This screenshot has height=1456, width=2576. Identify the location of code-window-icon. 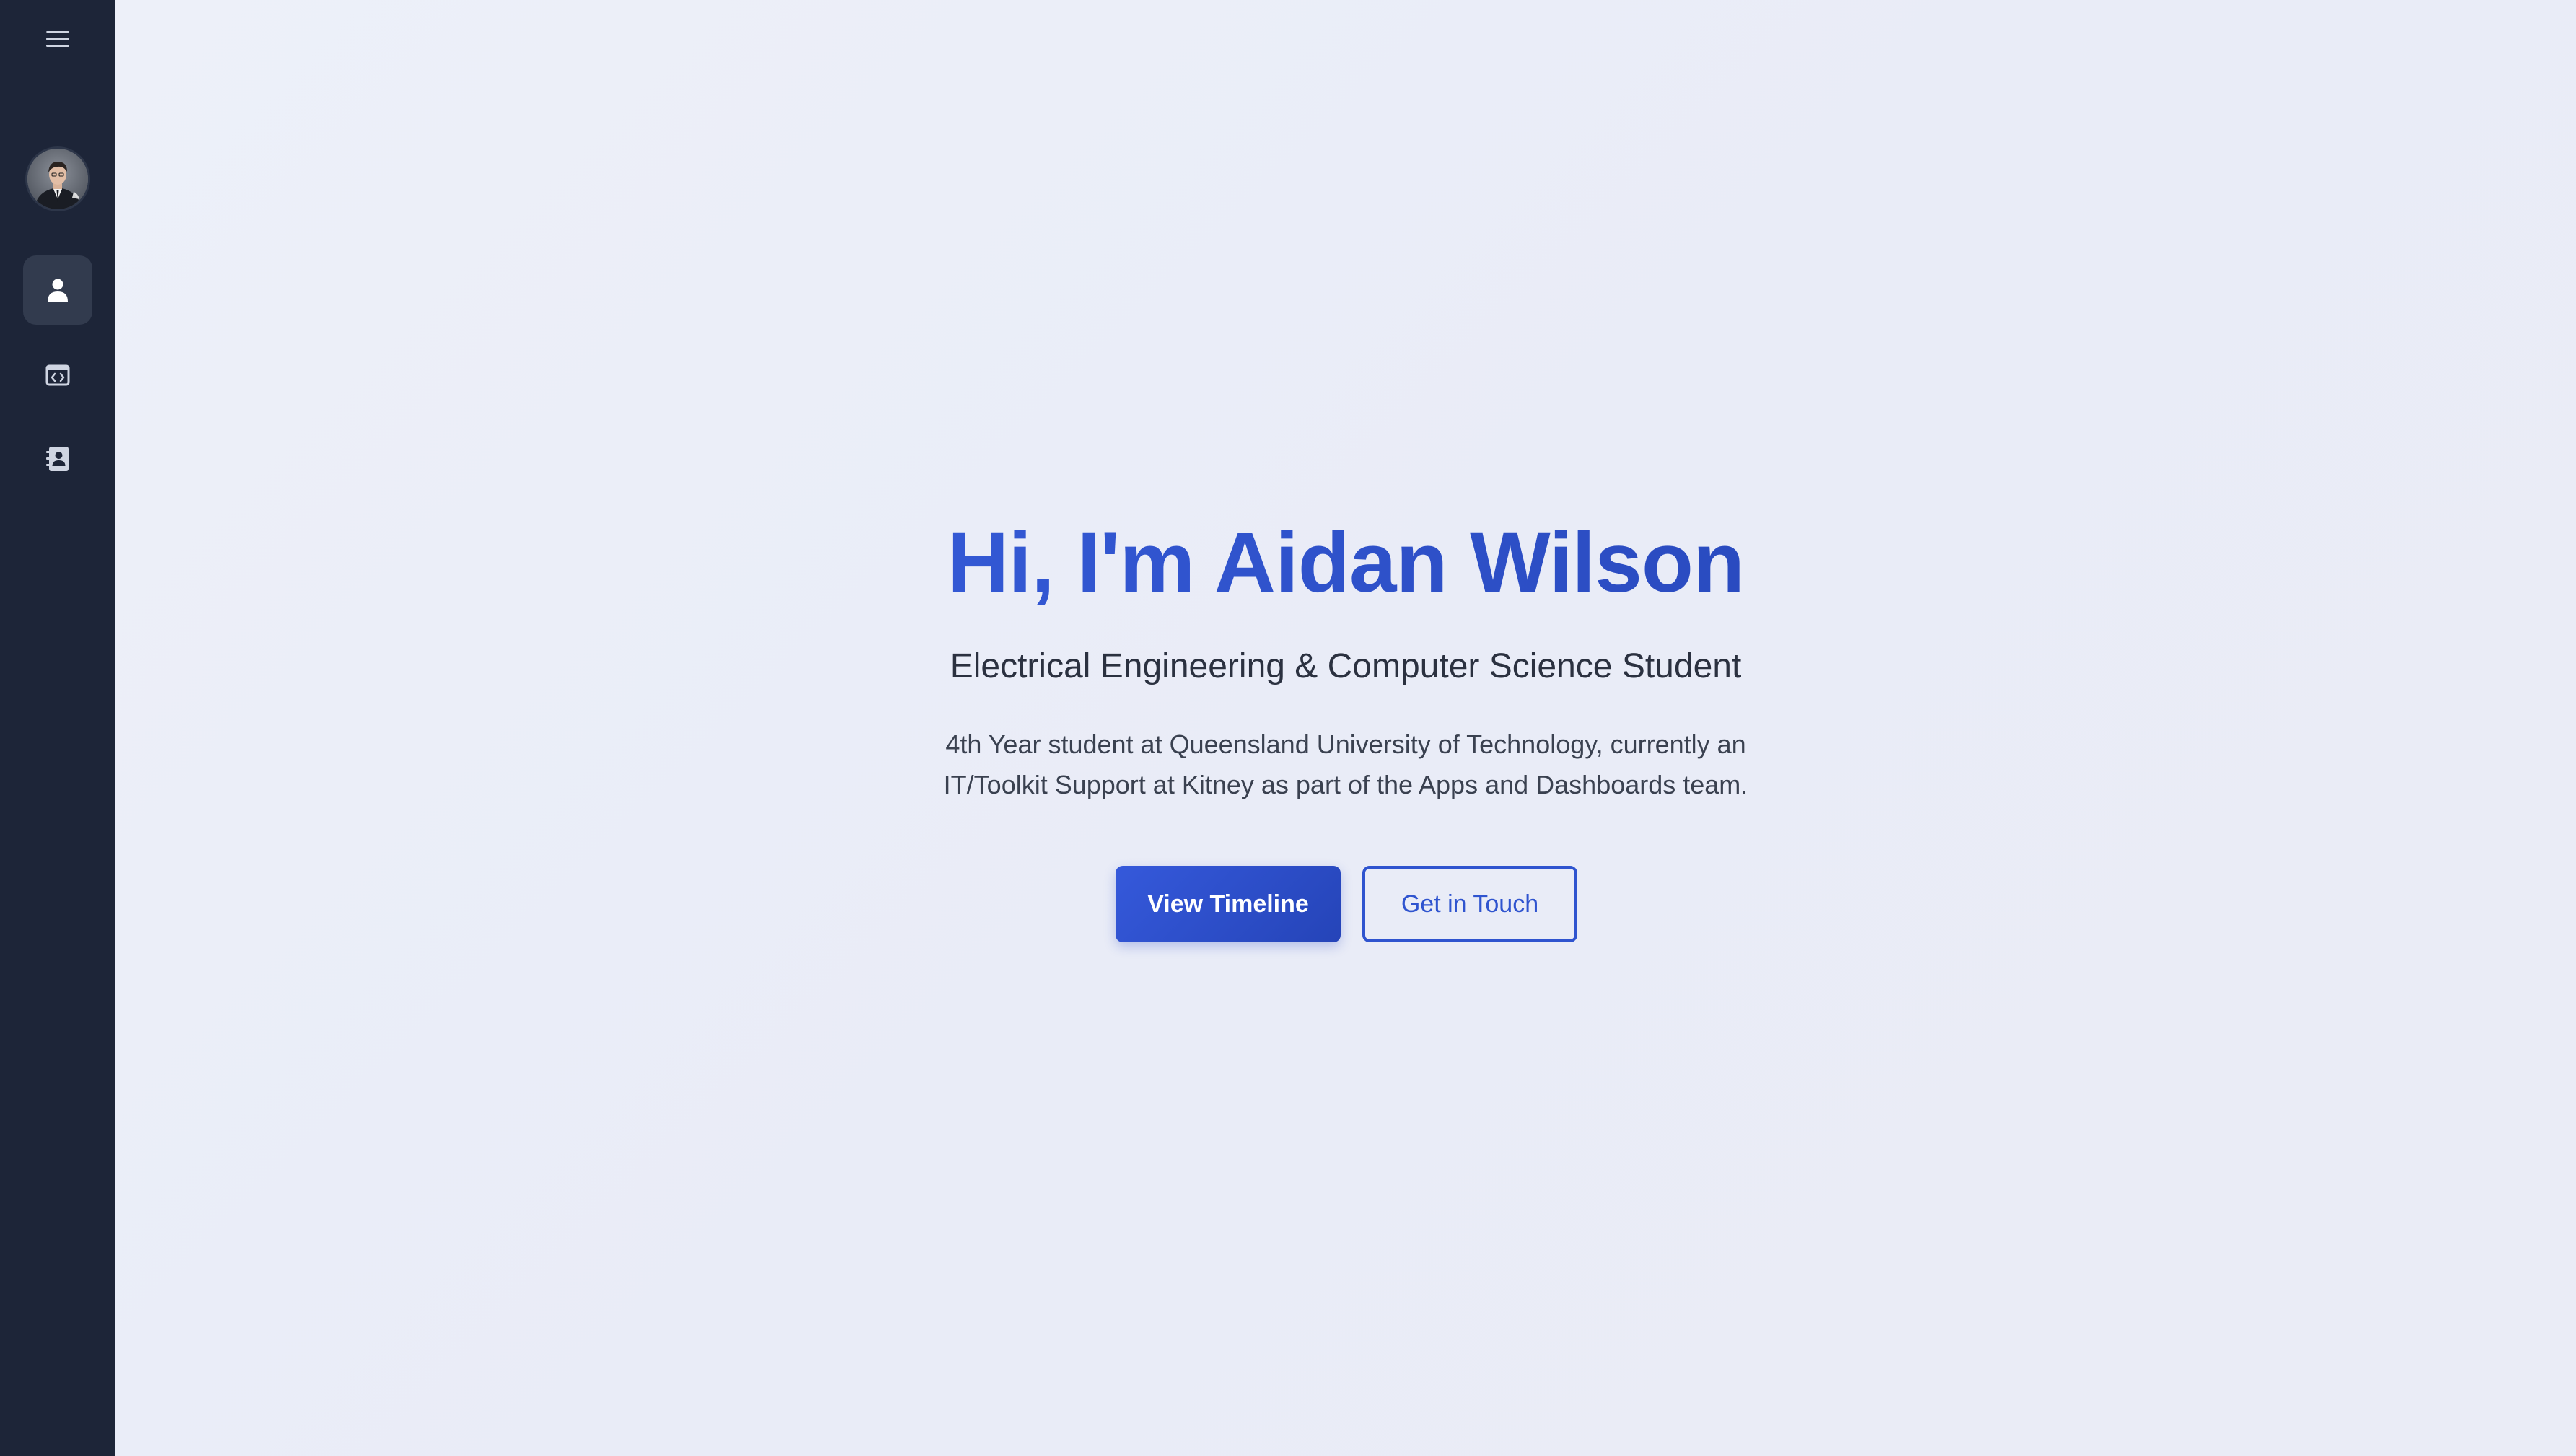
(57, 375).